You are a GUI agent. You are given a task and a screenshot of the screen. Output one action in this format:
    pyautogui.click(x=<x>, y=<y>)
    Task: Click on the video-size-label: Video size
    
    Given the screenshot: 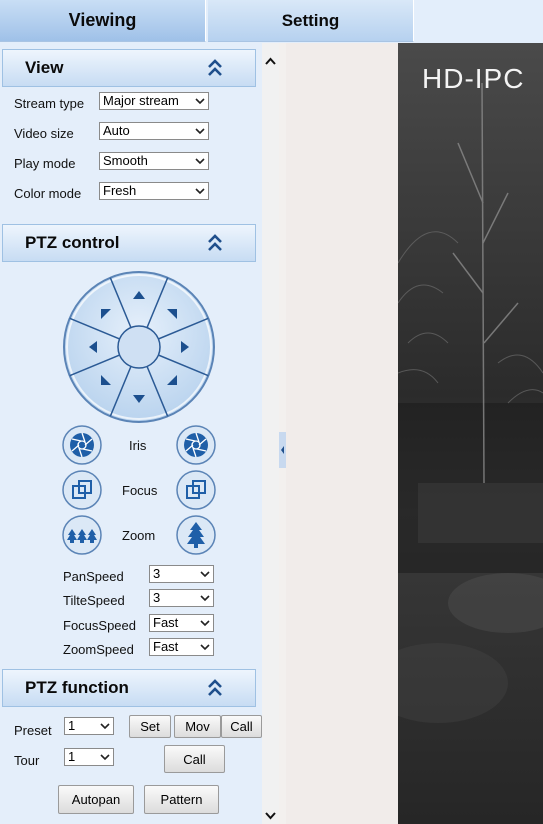 What is the action you would take?
    pyautogui.click(x=44, y=133)
    